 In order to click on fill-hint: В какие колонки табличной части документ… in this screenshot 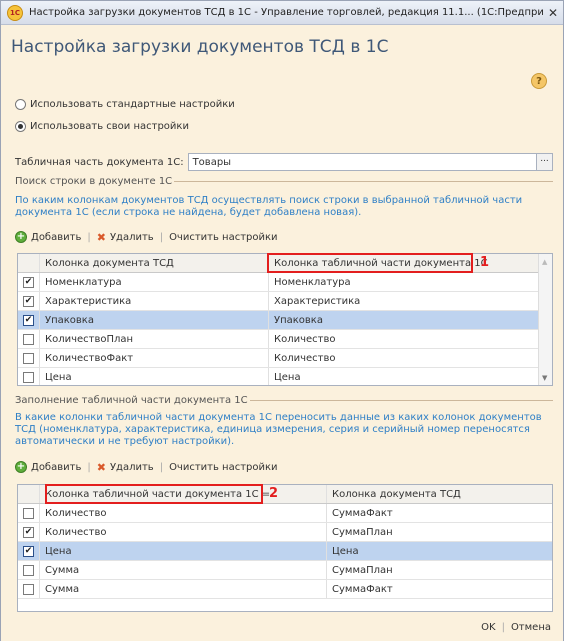, I will do `click(278, 429)`.